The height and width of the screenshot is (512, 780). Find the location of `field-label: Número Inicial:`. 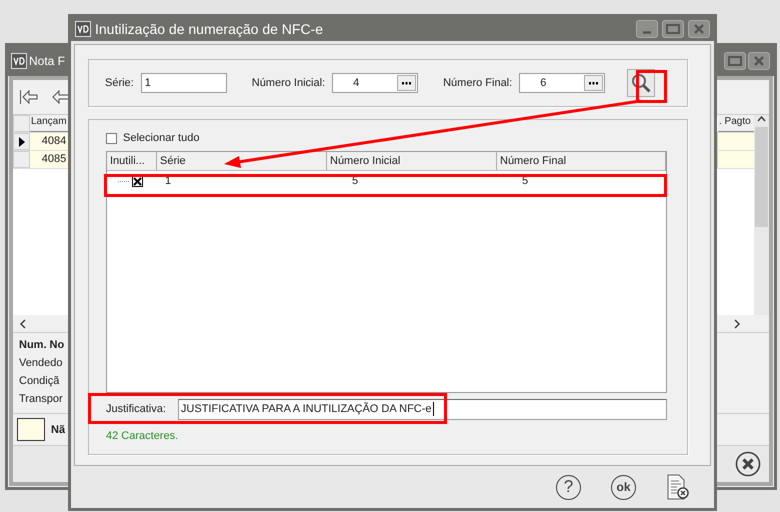

field-label: Número Inicial: is located at coordinates (289, 83).